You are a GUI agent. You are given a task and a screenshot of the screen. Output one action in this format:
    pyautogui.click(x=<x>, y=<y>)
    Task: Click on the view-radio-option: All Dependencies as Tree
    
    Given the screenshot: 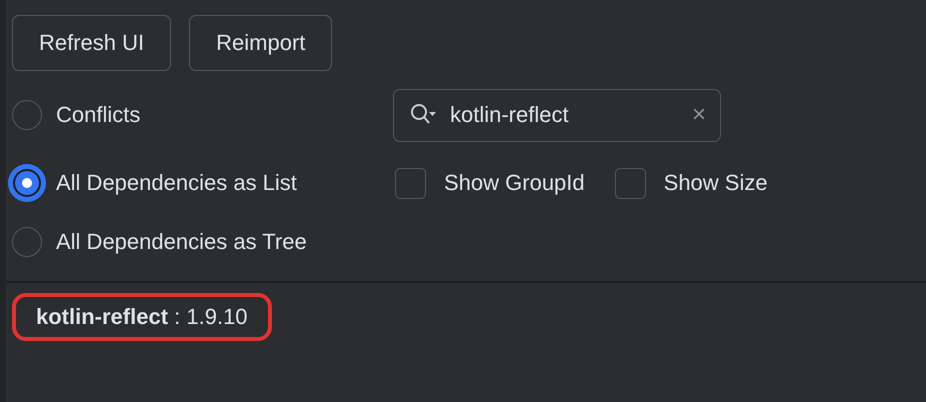 What is the action you would take?
    pyautogui.click(x=196, y=242)
    